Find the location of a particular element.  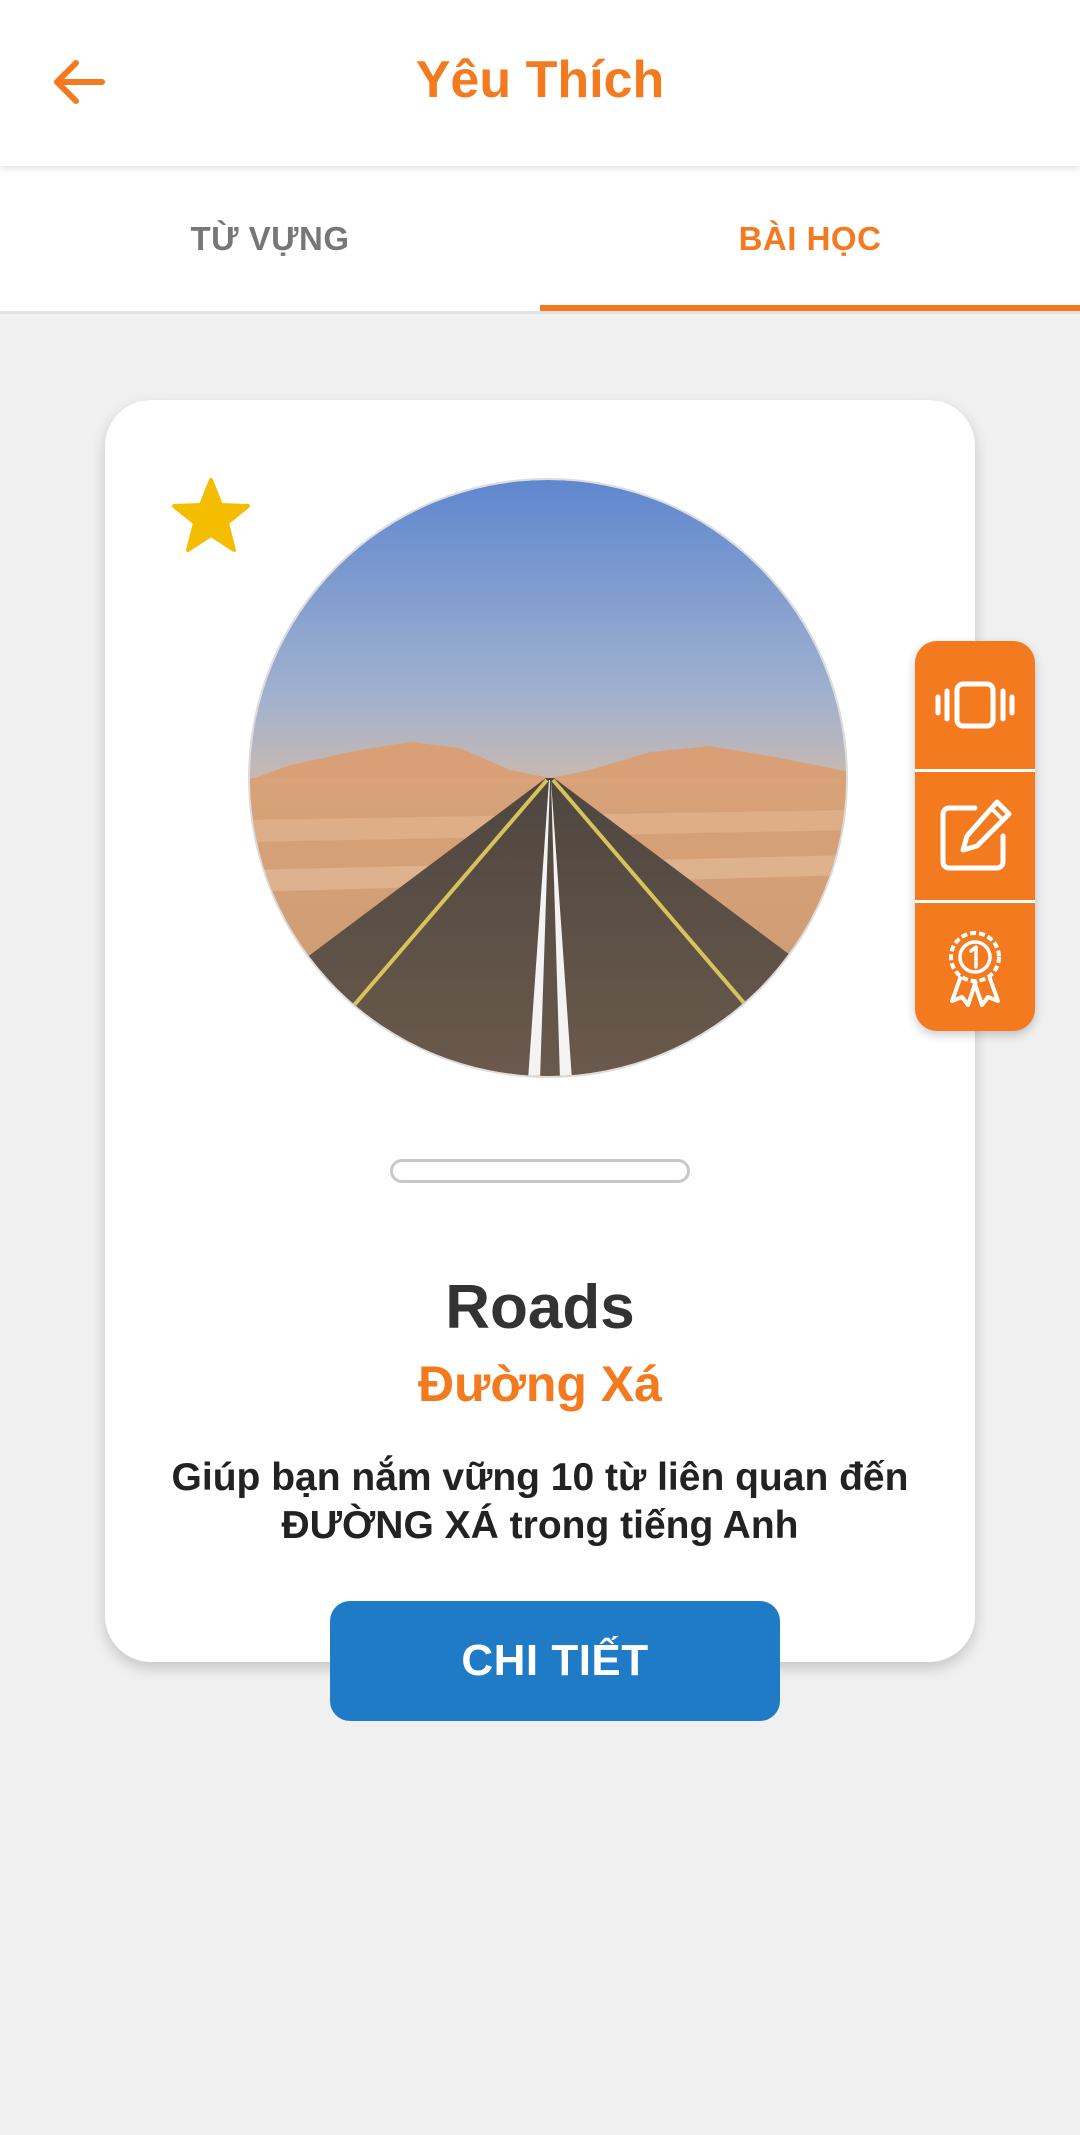

tab-lessons: BÀI HỌC is located at coordinates (810, 238).